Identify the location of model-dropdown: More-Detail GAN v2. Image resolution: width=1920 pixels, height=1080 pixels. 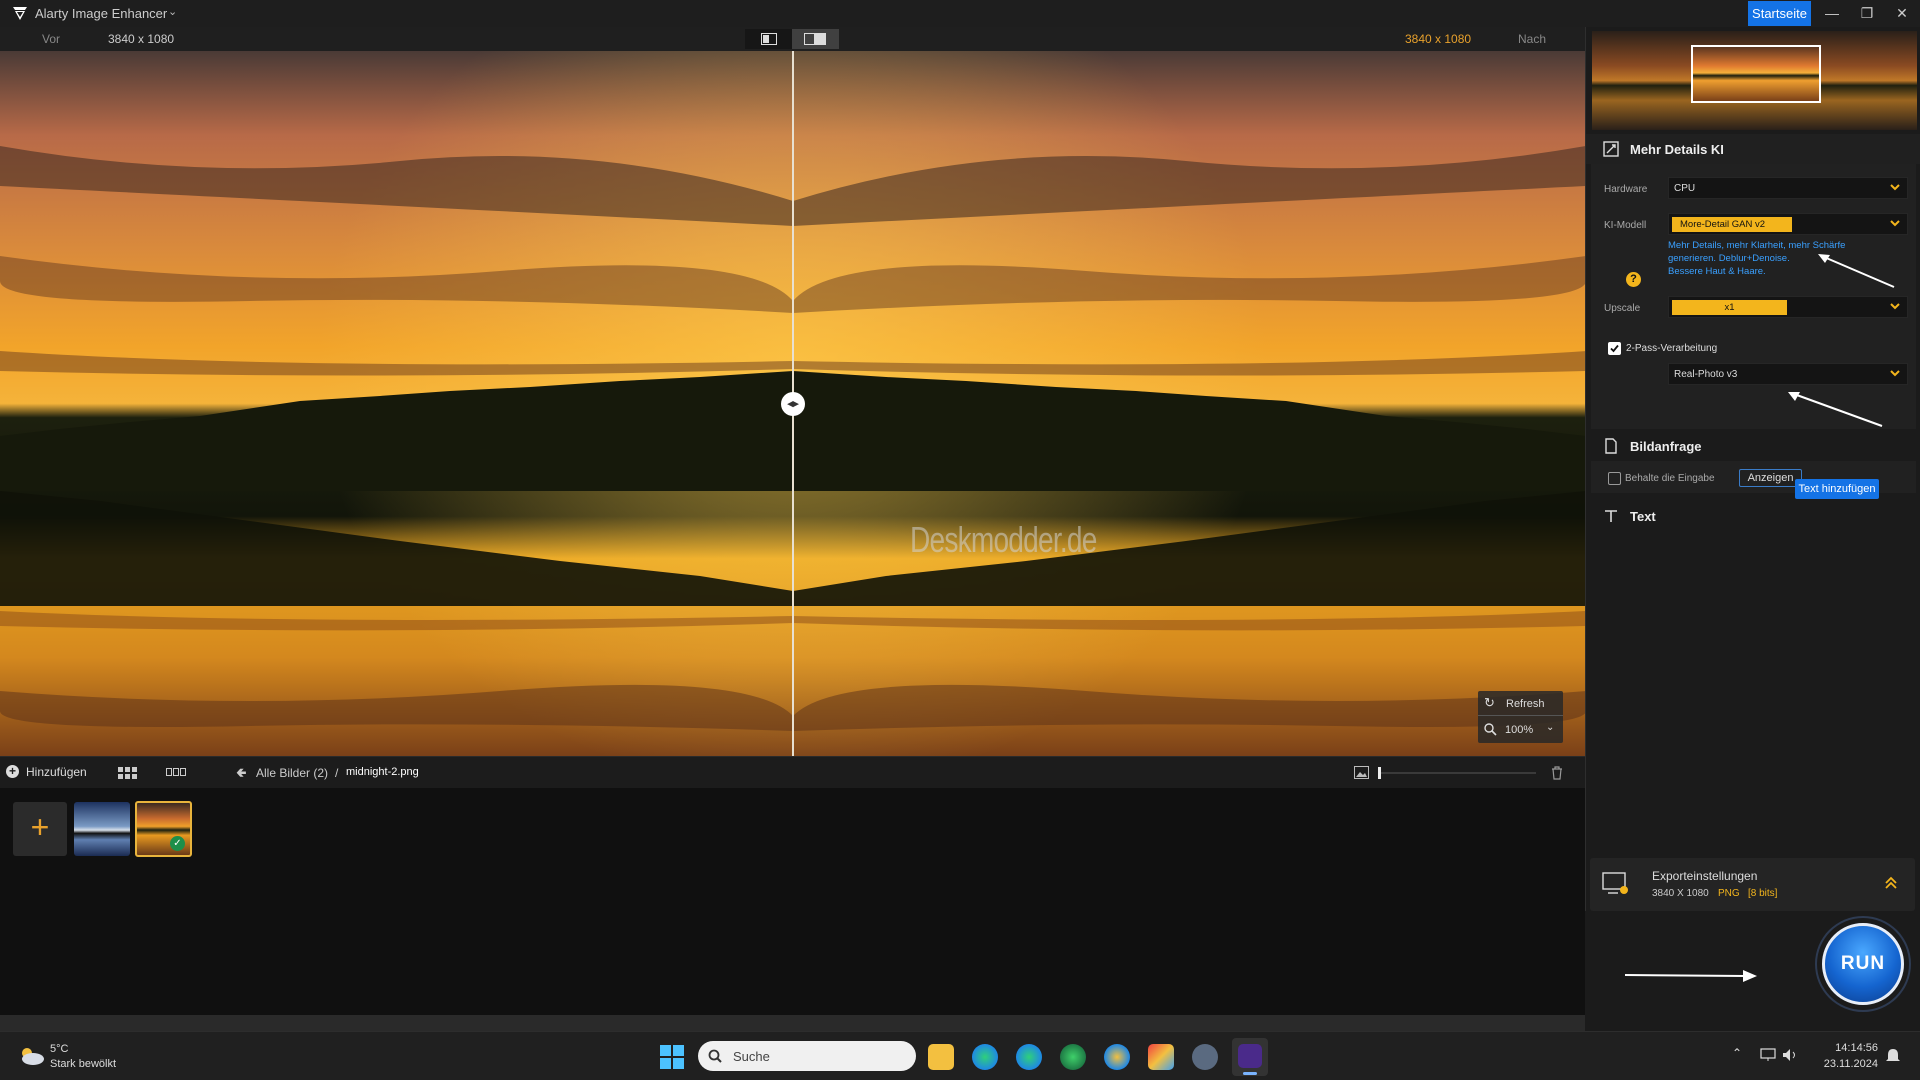
(1788, 224).